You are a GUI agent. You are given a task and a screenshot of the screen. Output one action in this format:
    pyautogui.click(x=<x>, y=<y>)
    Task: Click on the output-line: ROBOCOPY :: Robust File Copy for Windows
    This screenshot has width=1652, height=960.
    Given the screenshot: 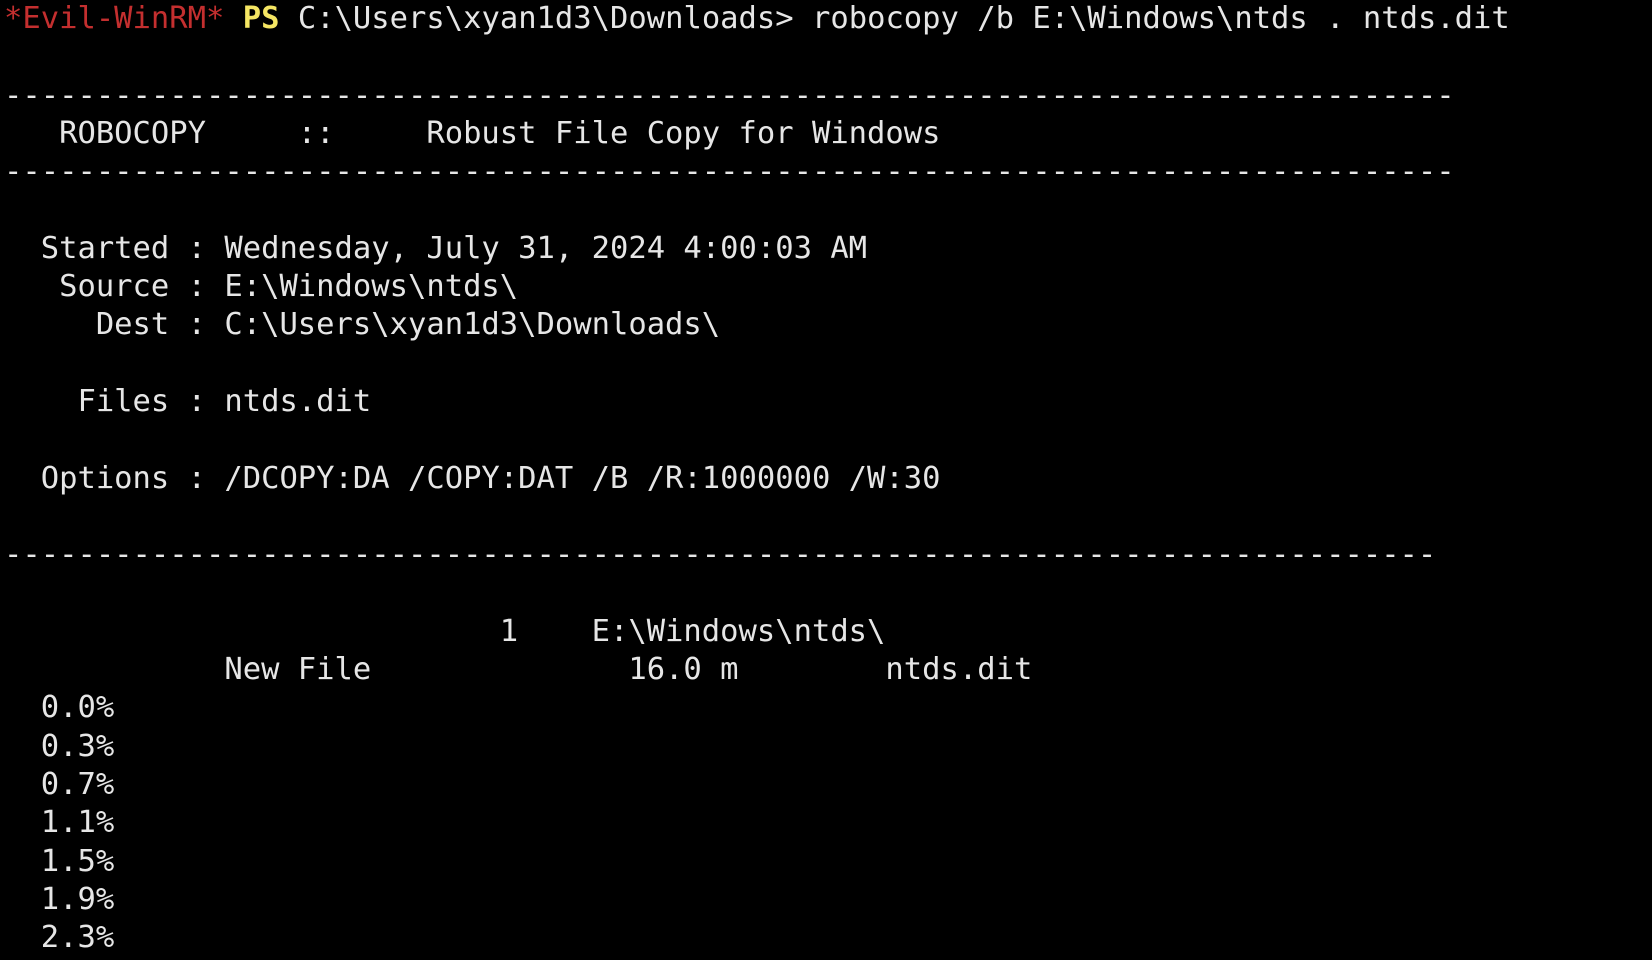 What is the action you would take?
    pyautogui.click(x=472, y=133)
    